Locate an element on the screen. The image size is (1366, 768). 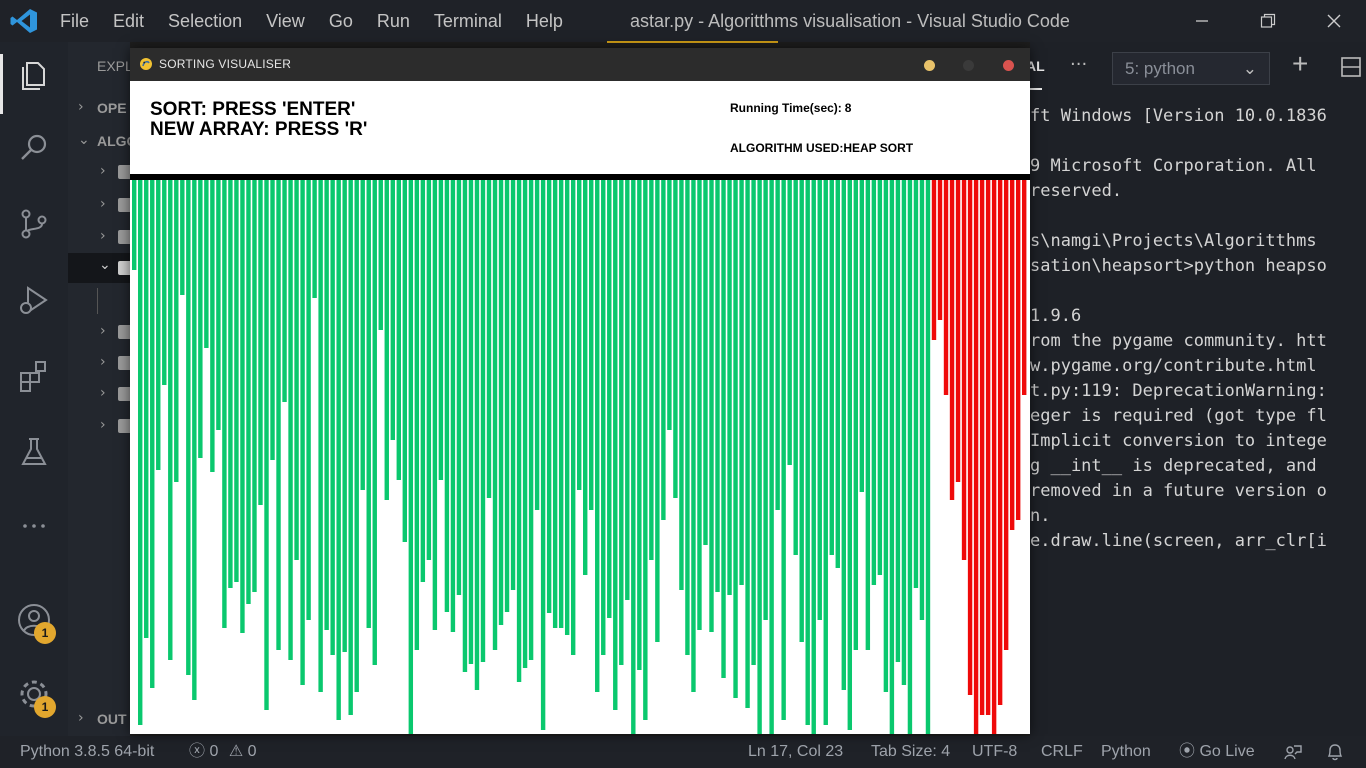
tab-active-underline is located at coordinates (1036, 89).